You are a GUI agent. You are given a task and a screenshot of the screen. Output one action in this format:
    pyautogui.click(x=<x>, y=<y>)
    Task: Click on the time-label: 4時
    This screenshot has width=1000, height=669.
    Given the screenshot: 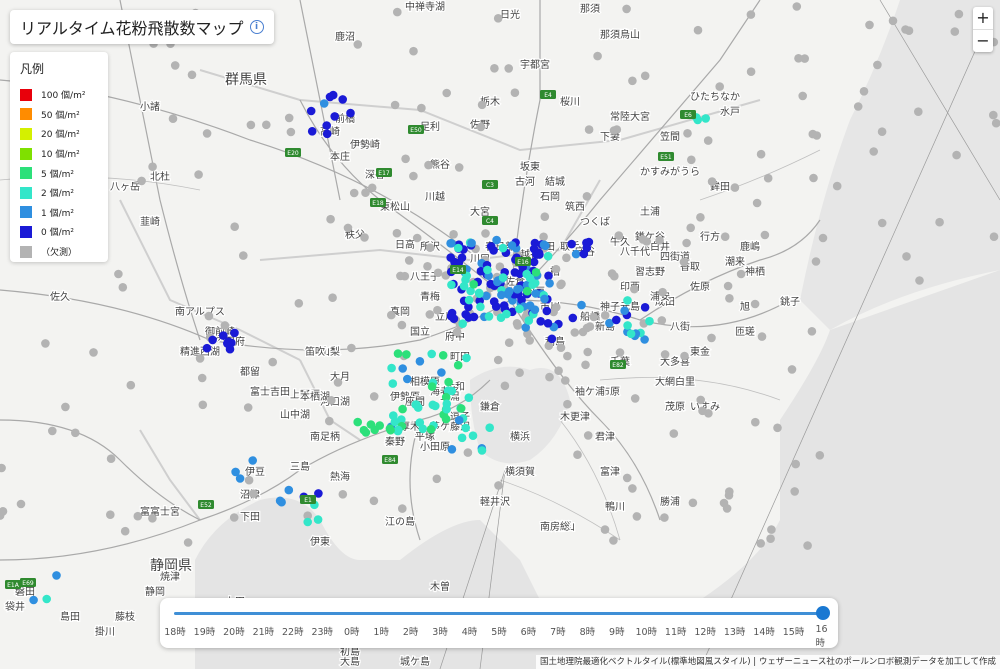 What is the action you would take?
    pyautogui.click(x=470, y=631)
    